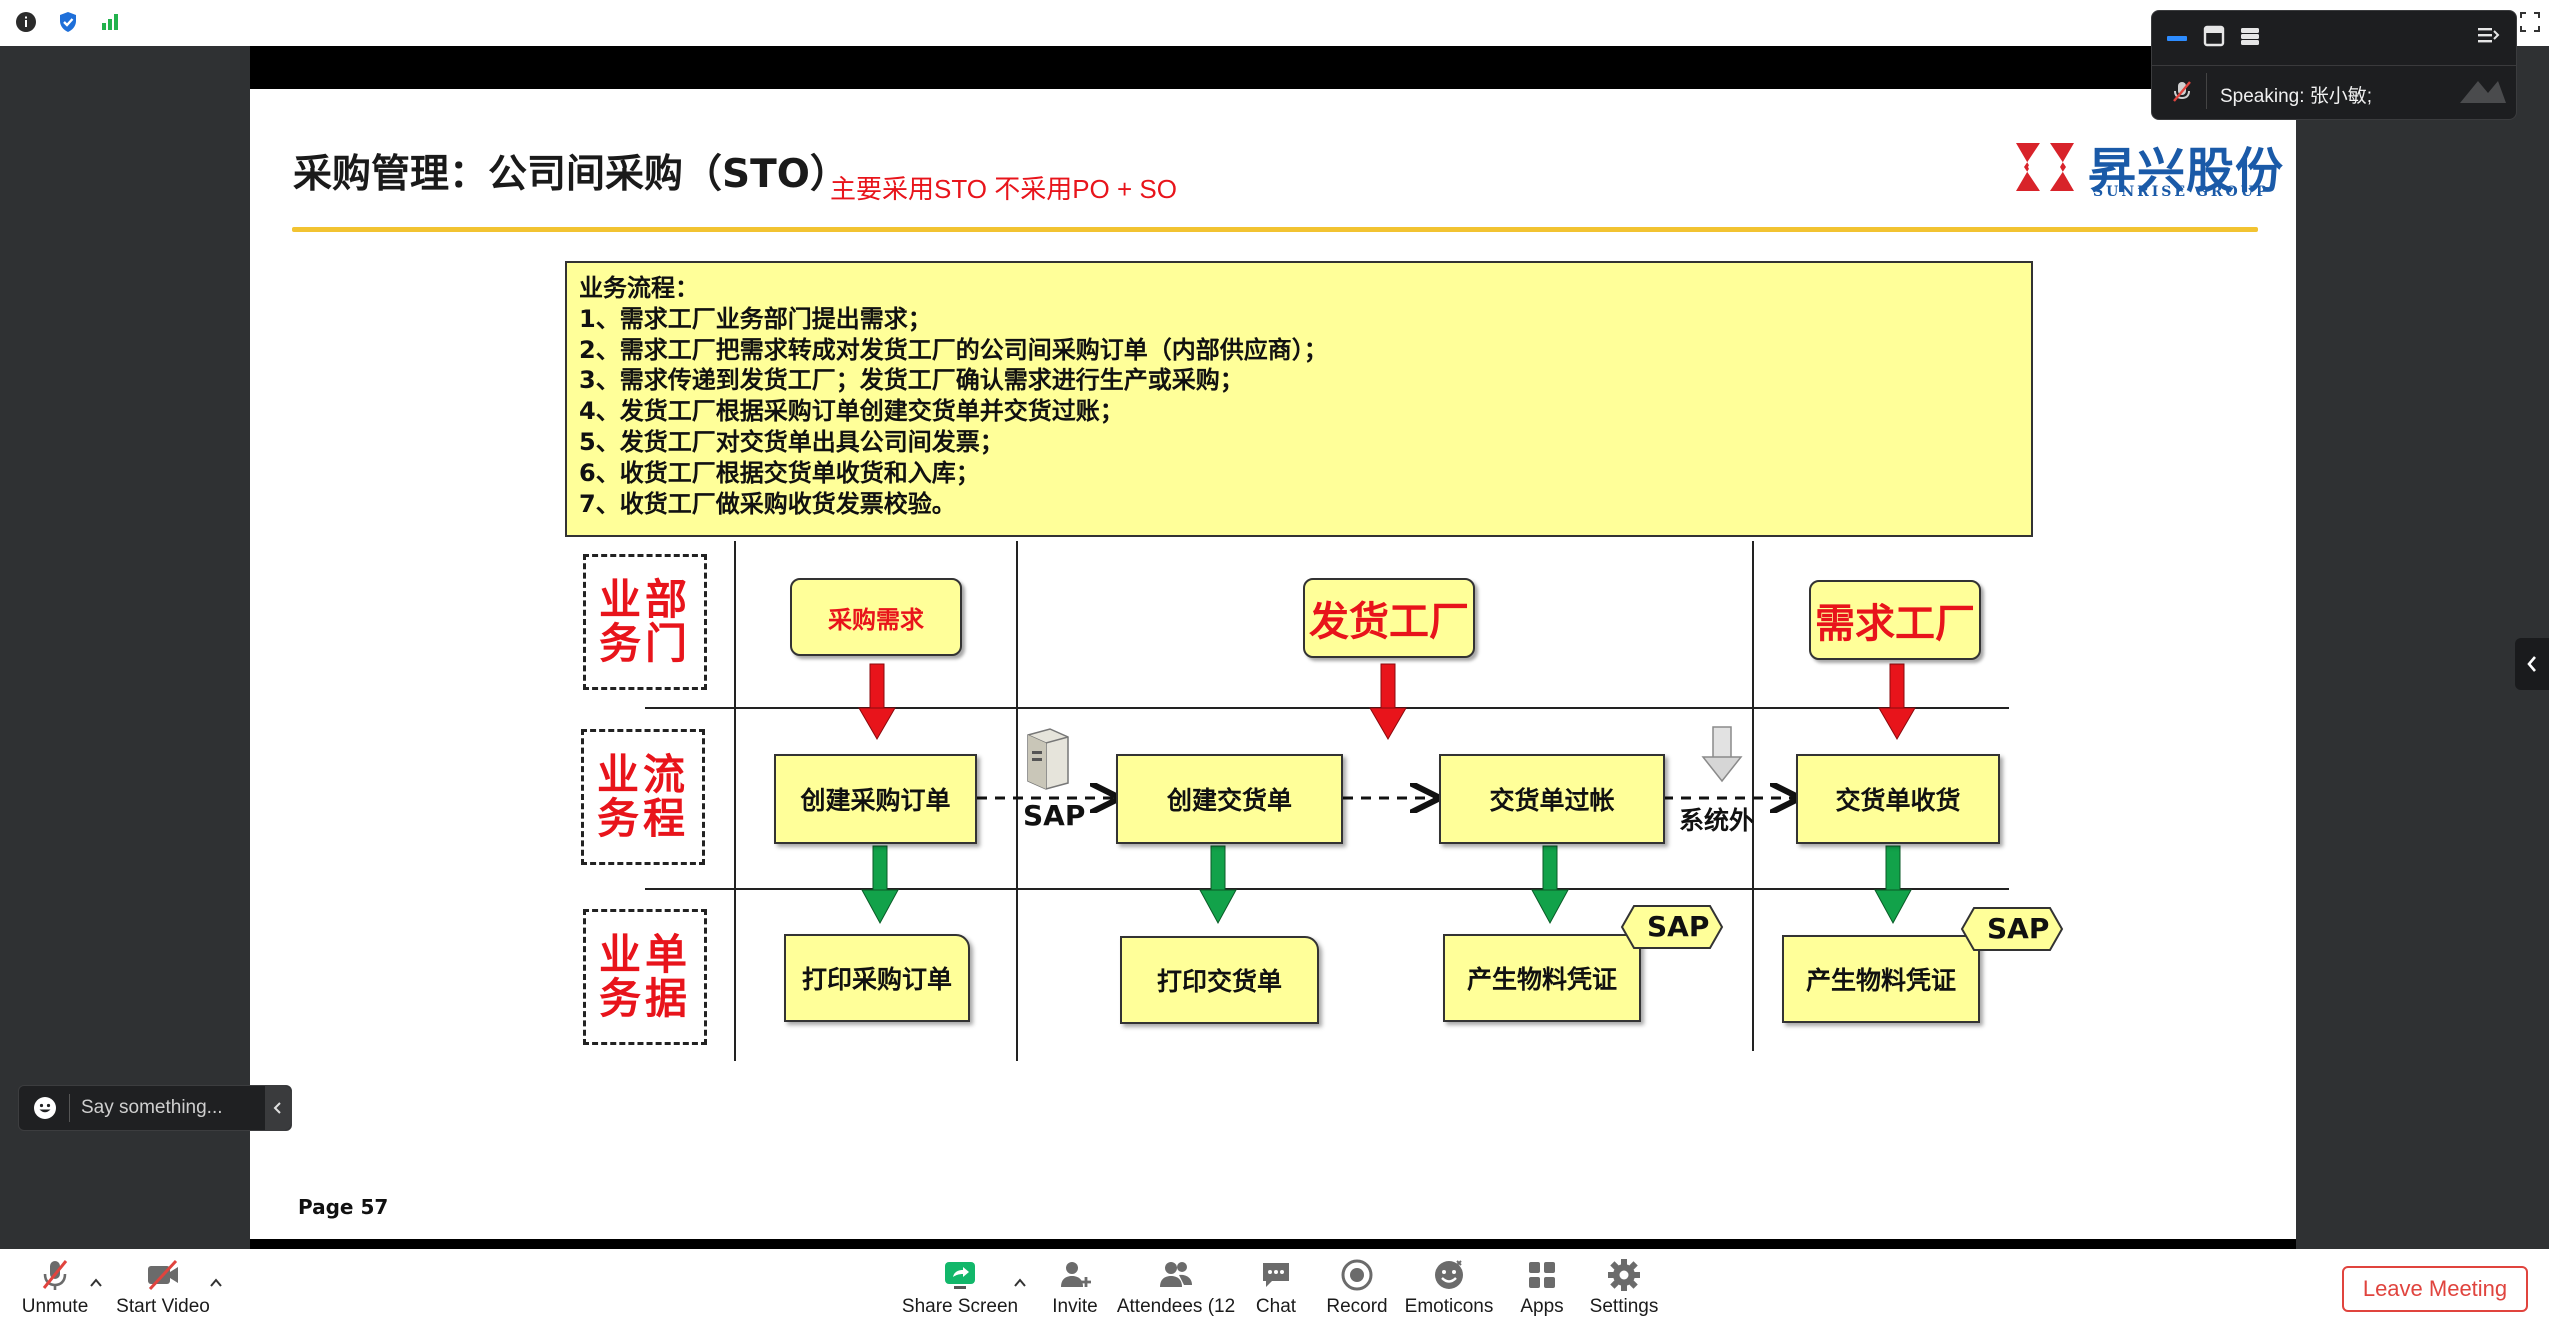 This screenshot has height=1329, width=2549. Describe the element at coordinates (875, 799) in the screenshot. I see `node-create-po: 创建采购订单` at that location.